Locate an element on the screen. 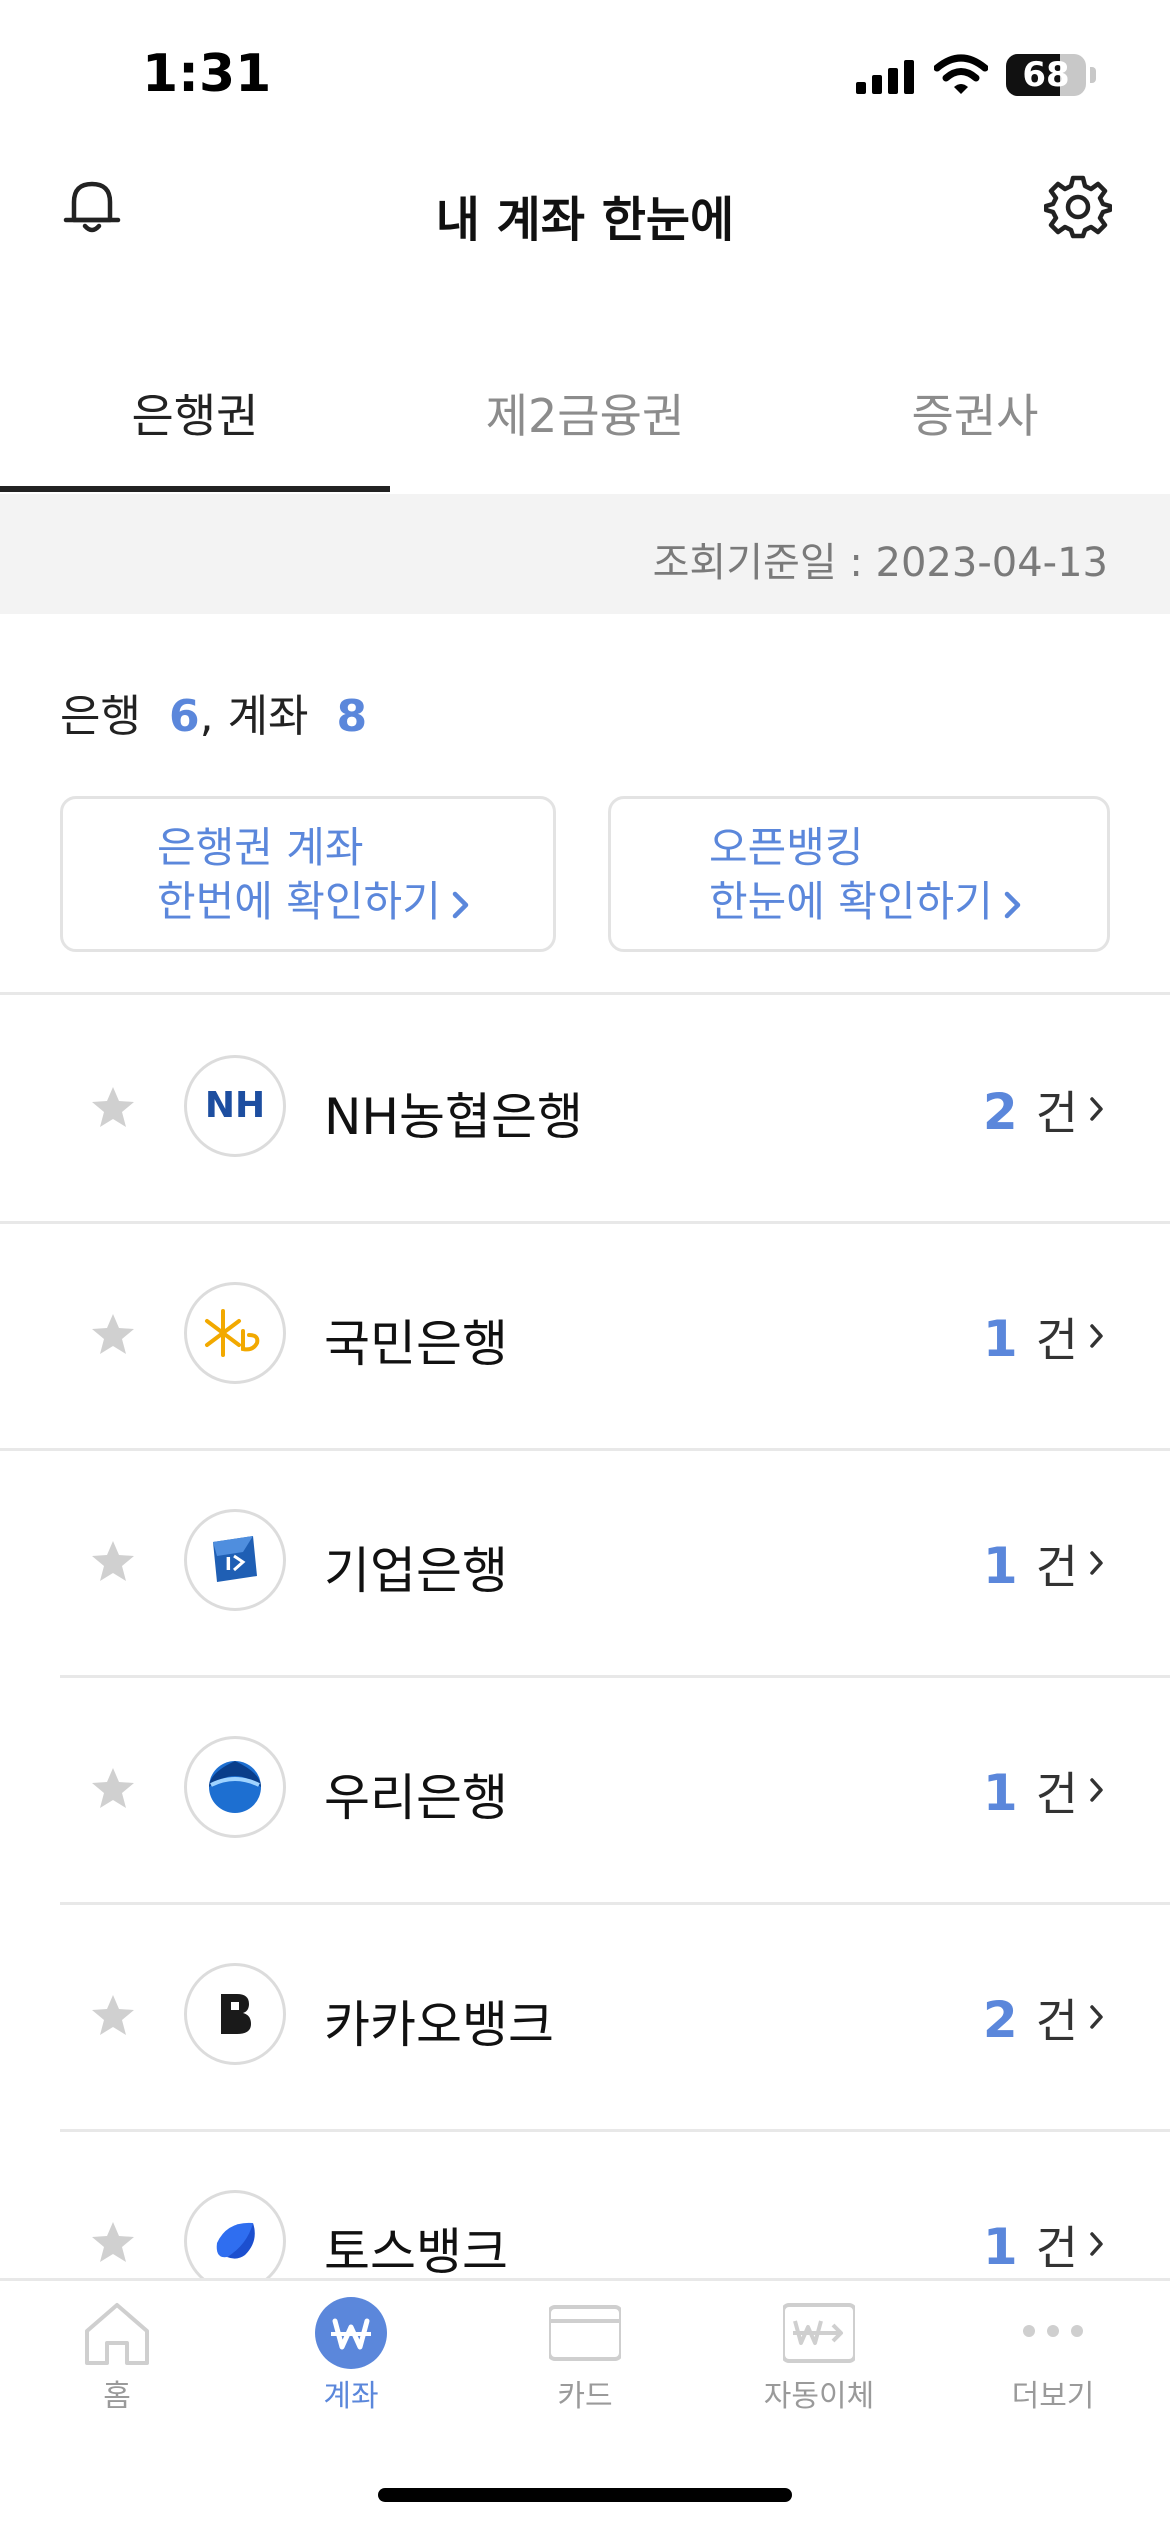  svg-text: I is located at coordinates (228, 1564).